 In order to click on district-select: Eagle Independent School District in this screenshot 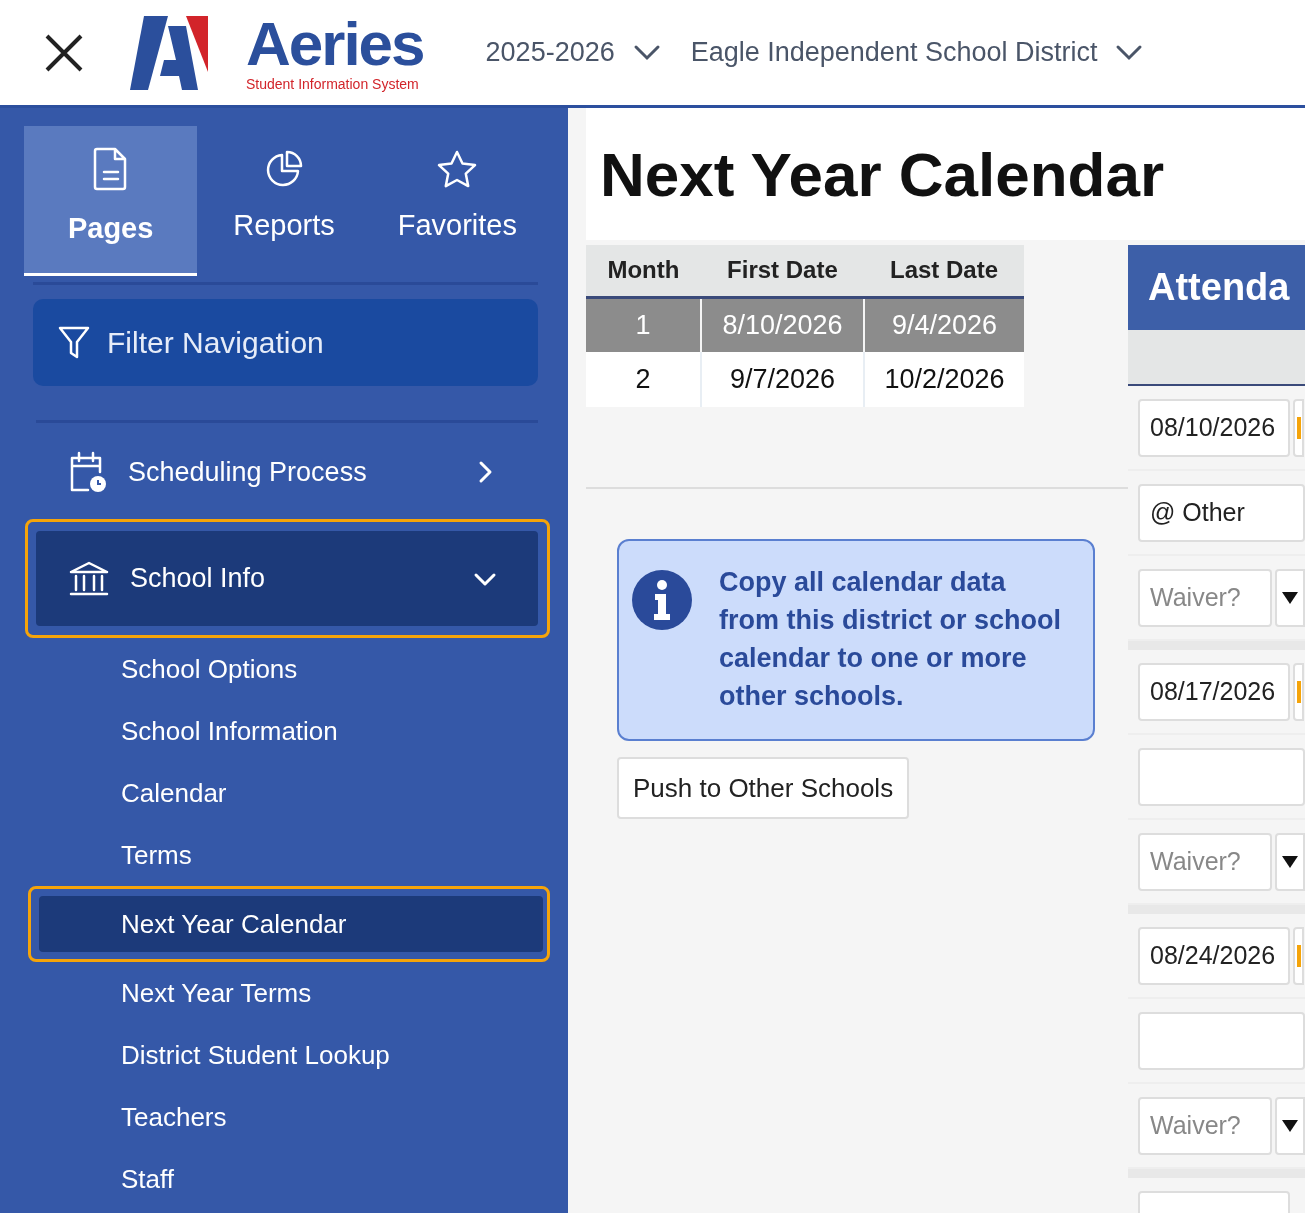, I will do `click(917, 52)`.